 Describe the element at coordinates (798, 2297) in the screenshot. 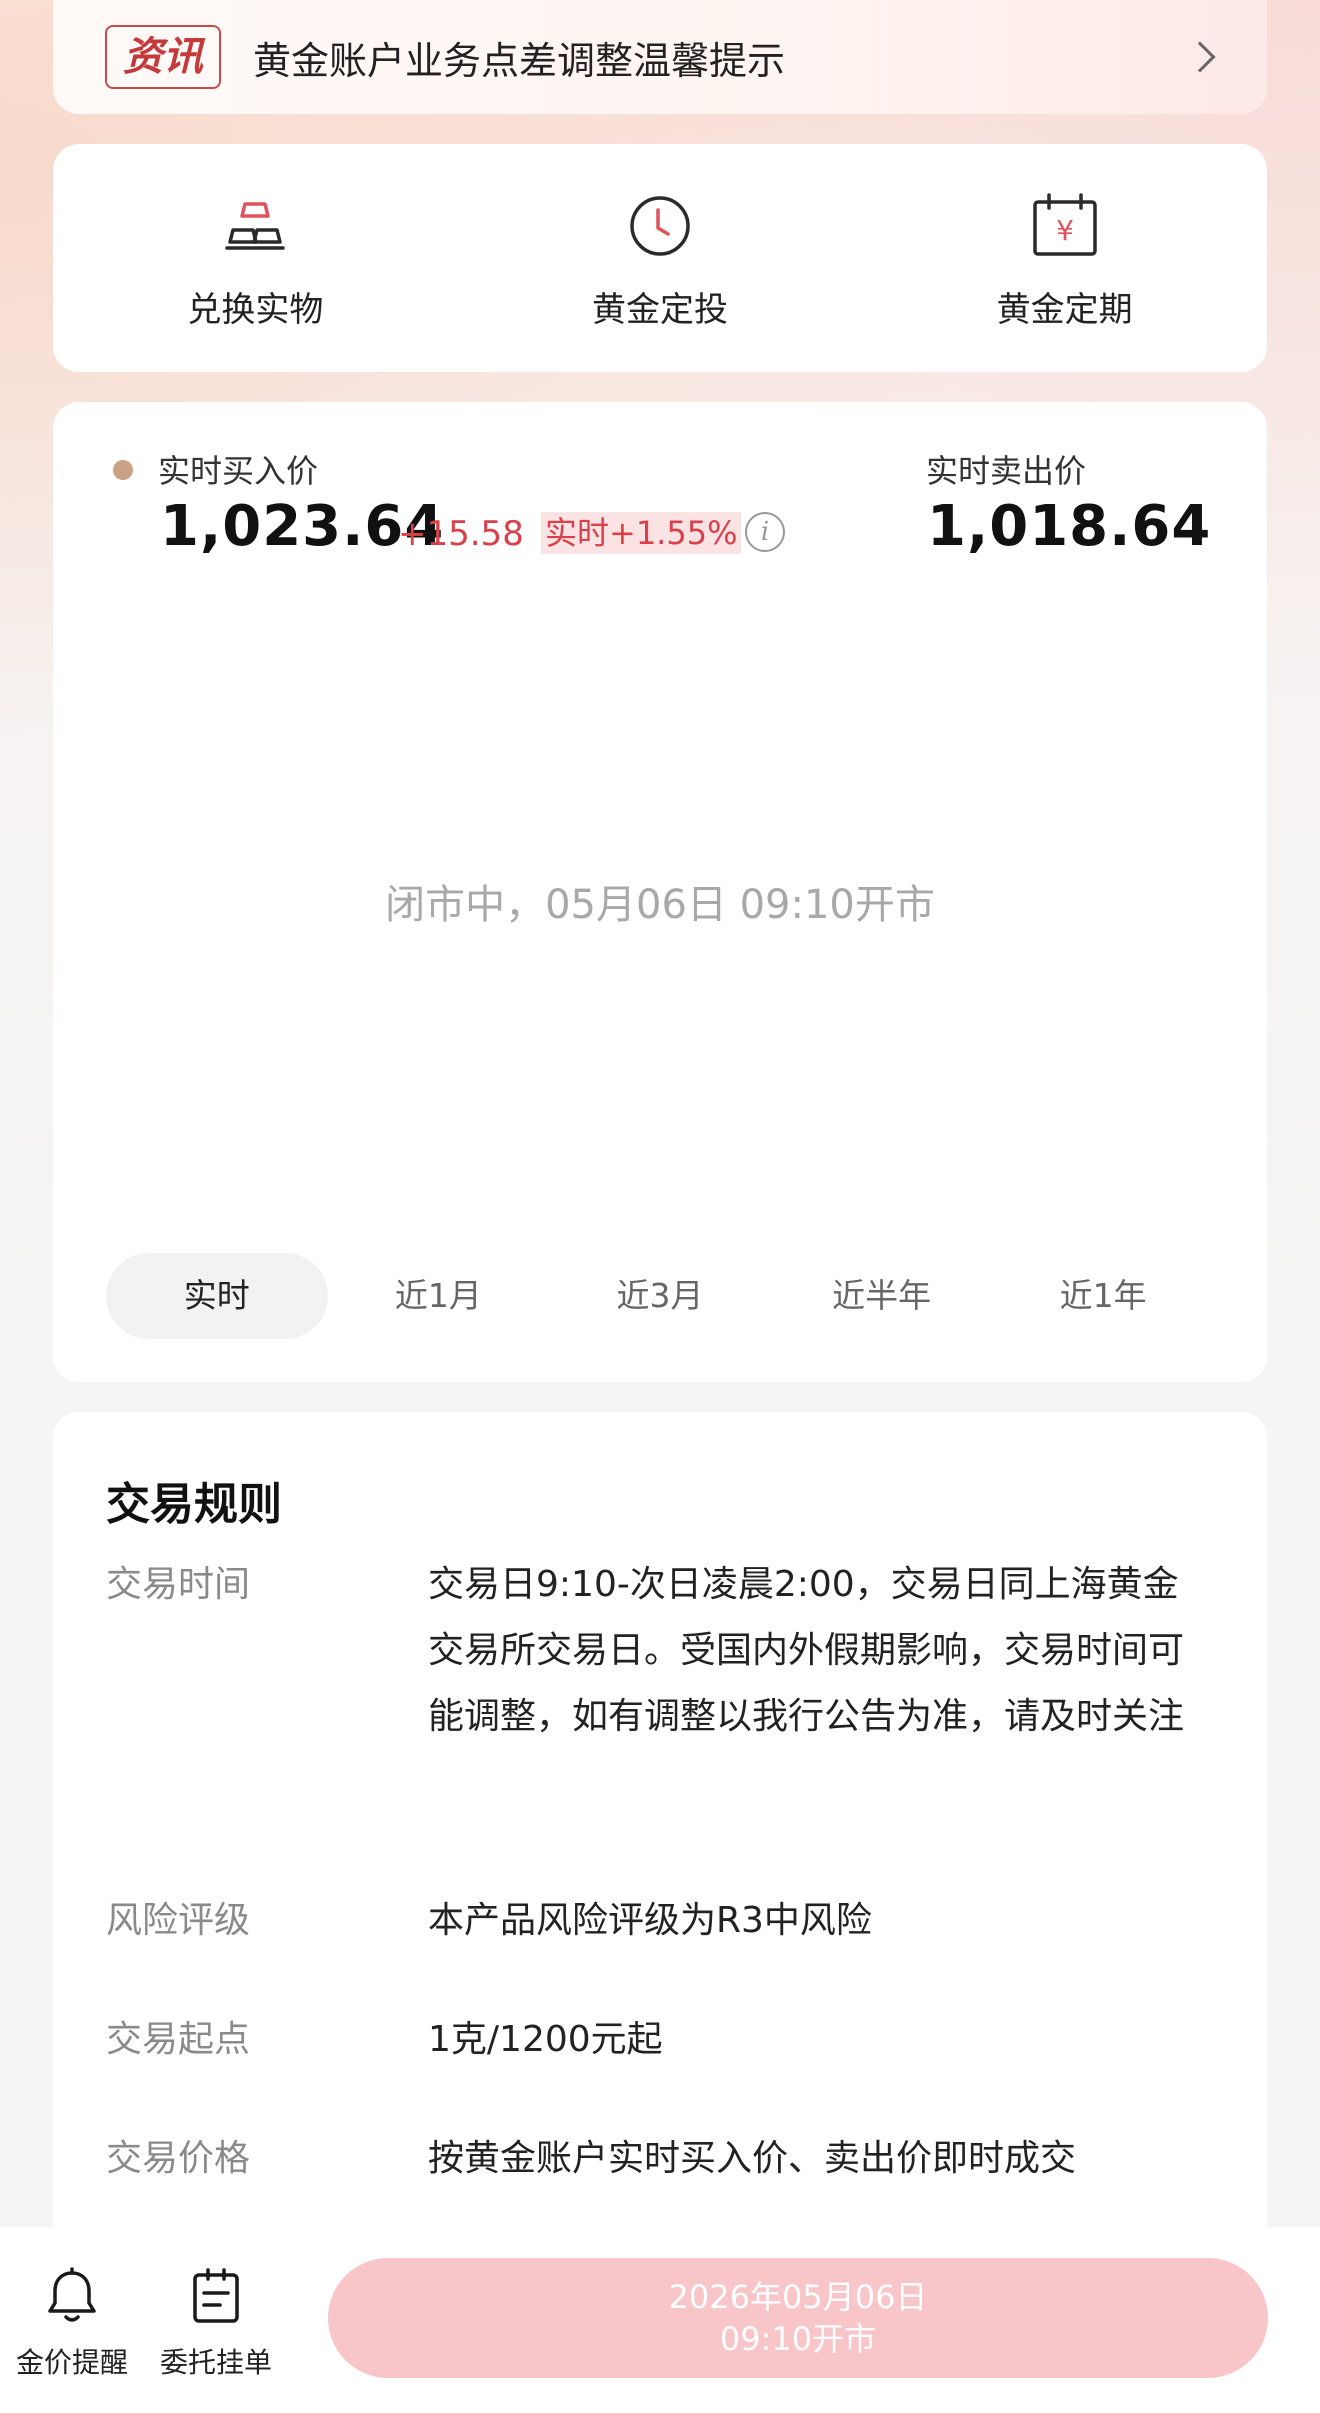

I see `cta-date: 2026年05月06日` at that location.